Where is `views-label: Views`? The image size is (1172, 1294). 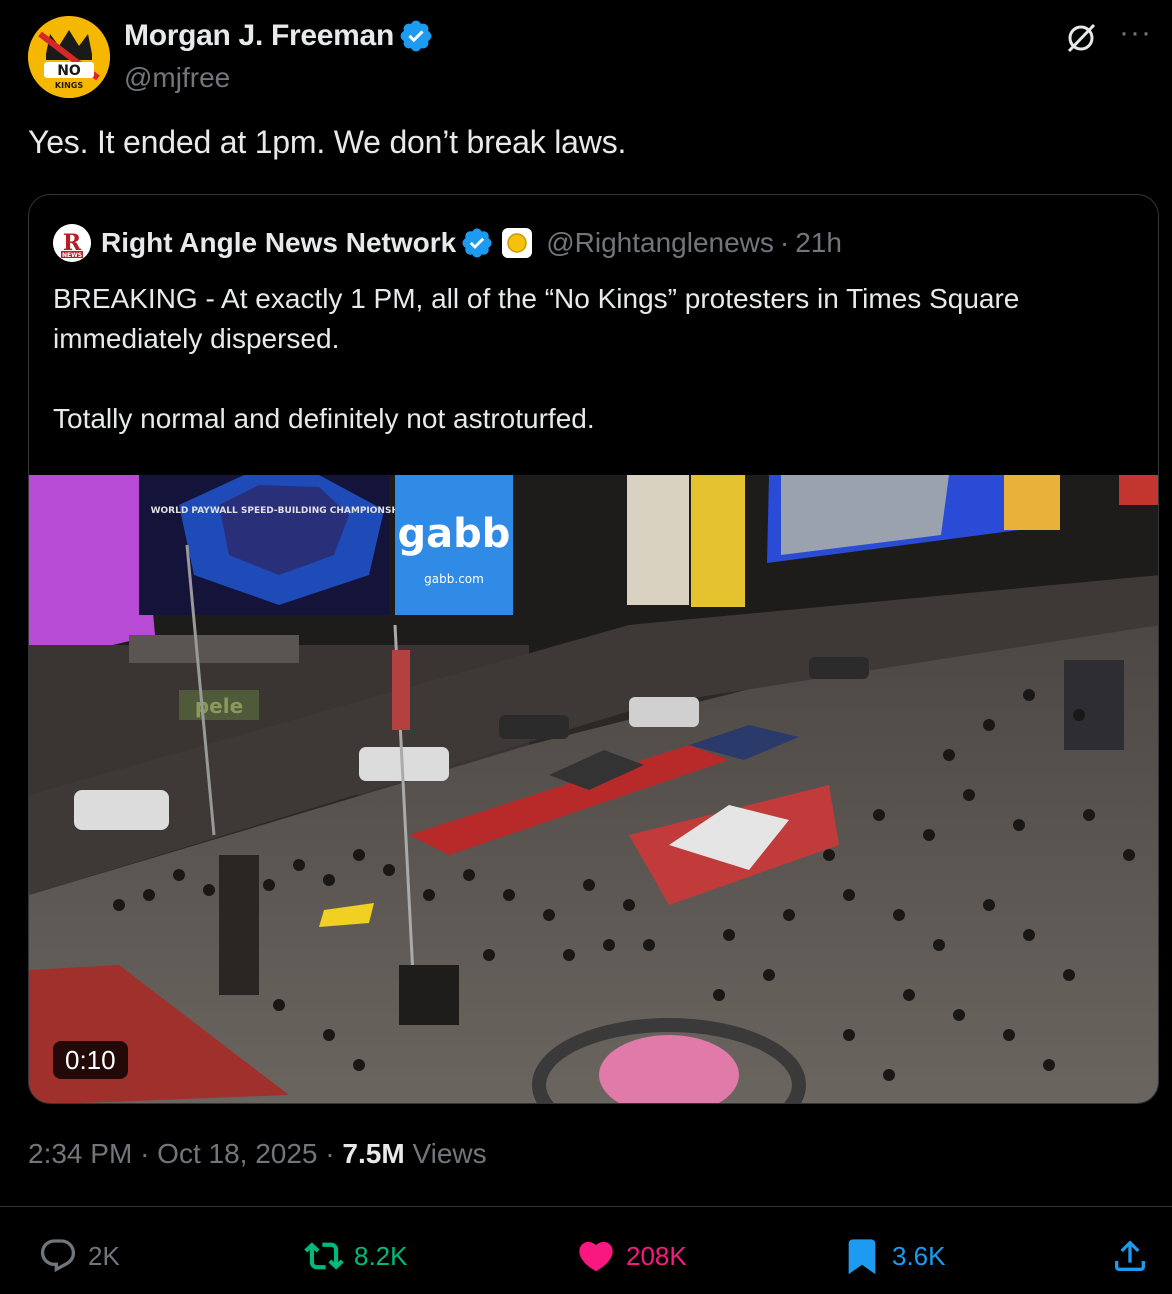 views-label: Views is located at coordinates (449, 1153).